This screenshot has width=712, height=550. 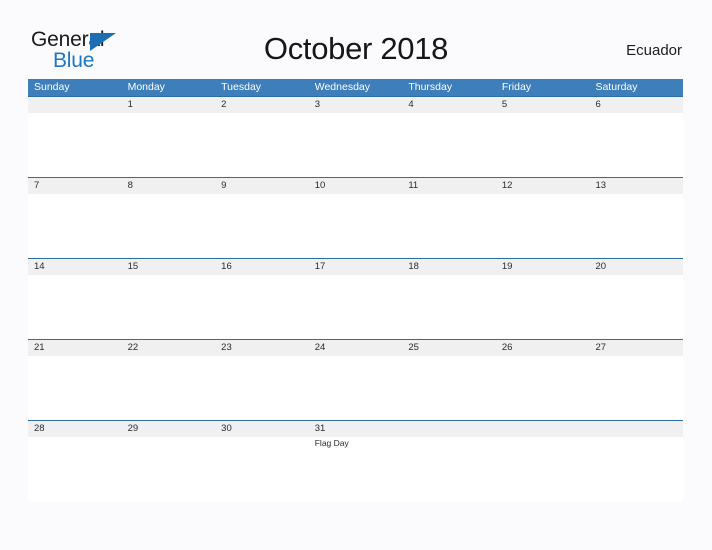 I want to click on day-cell: 6, so click(x=636, y=105).